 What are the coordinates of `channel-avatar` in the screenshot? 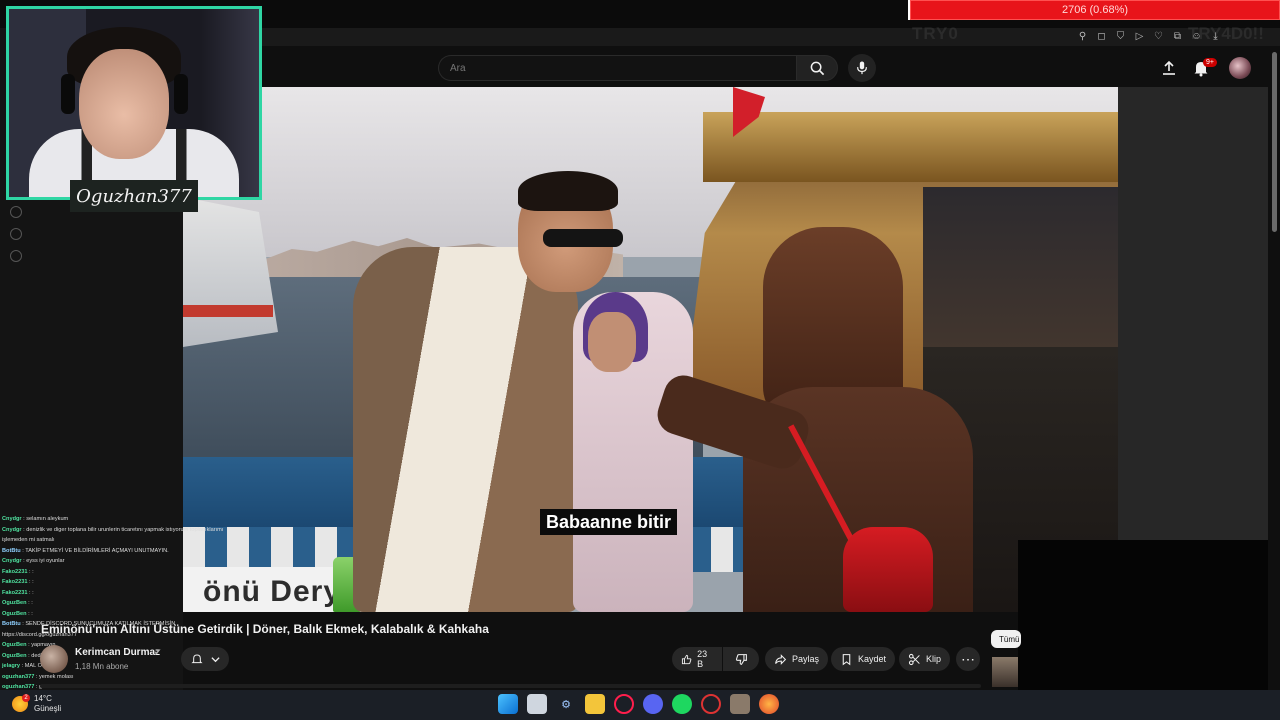 It's located at (54, 659).